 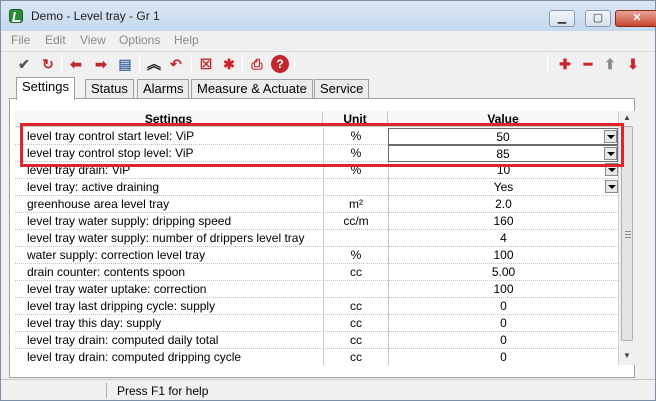 What do you see at coordinates (627, 233) in the screenshot?
I see `scroll-thumb` at bounding box center [627, 233].